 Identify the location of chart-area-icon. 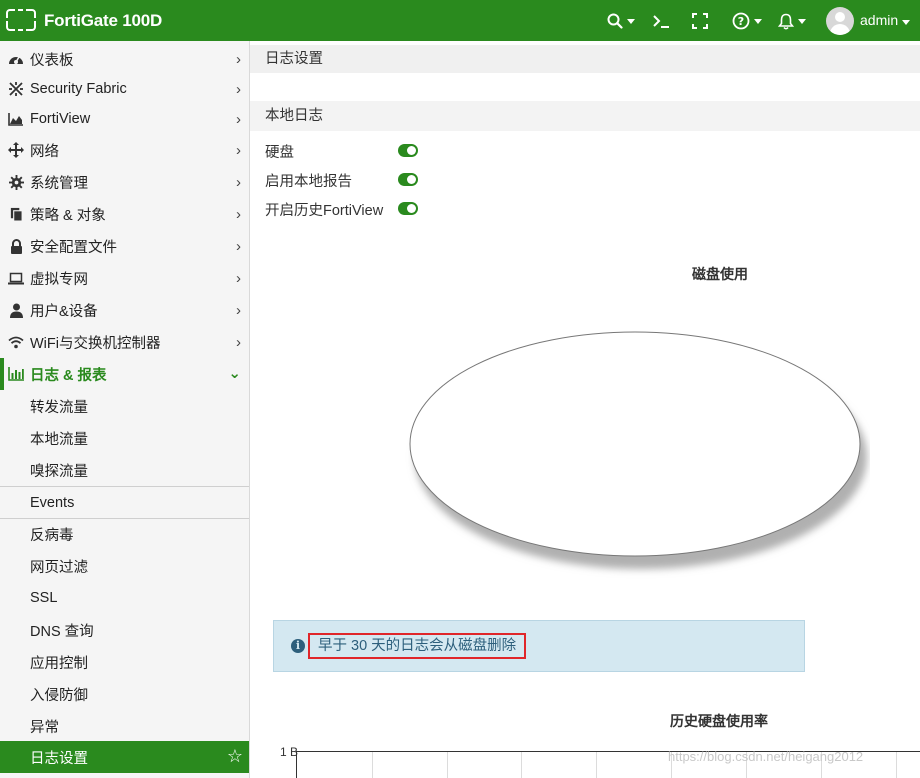
(16, 119).